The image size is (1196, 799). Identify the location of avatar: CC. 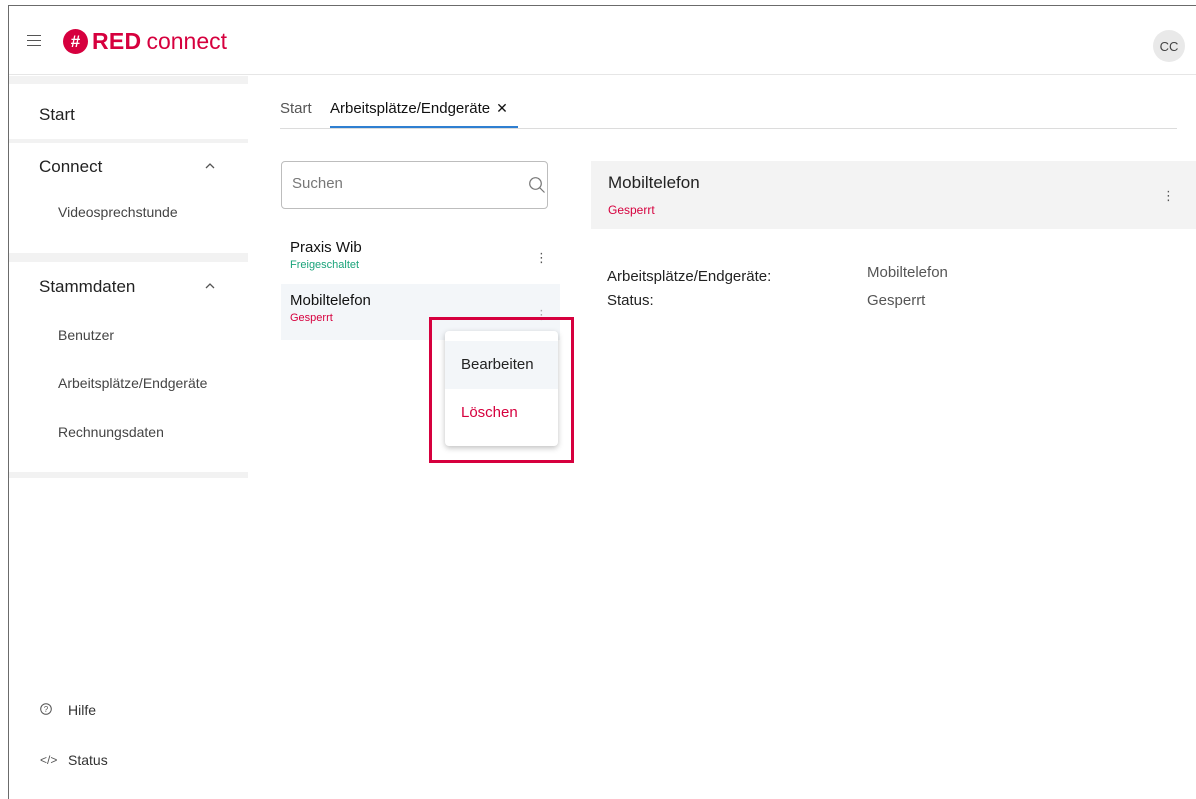
(1169, 46).